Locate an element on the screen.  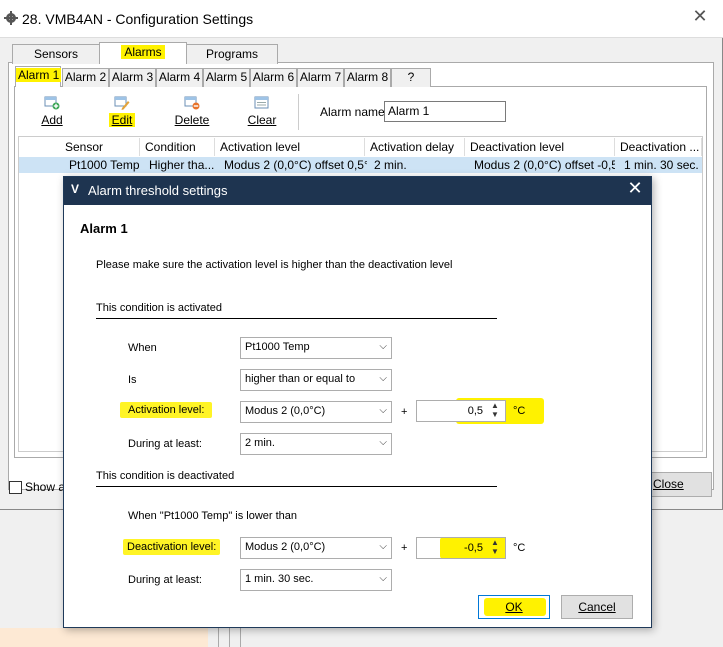
activation-unit: °C is located at coordinates (519, 411).